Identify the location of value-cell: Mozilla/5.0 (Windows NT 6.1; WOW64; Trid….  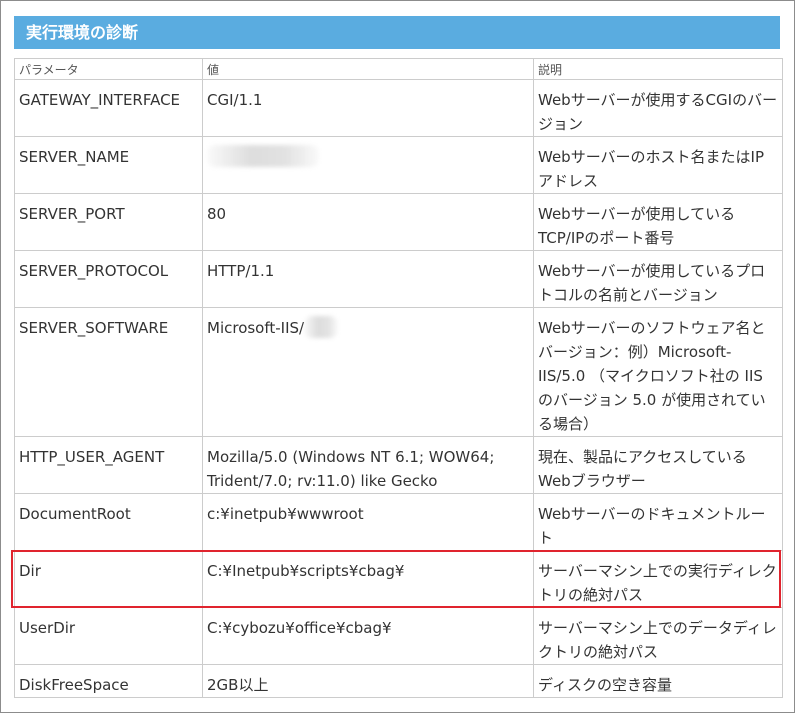
(368, 465).